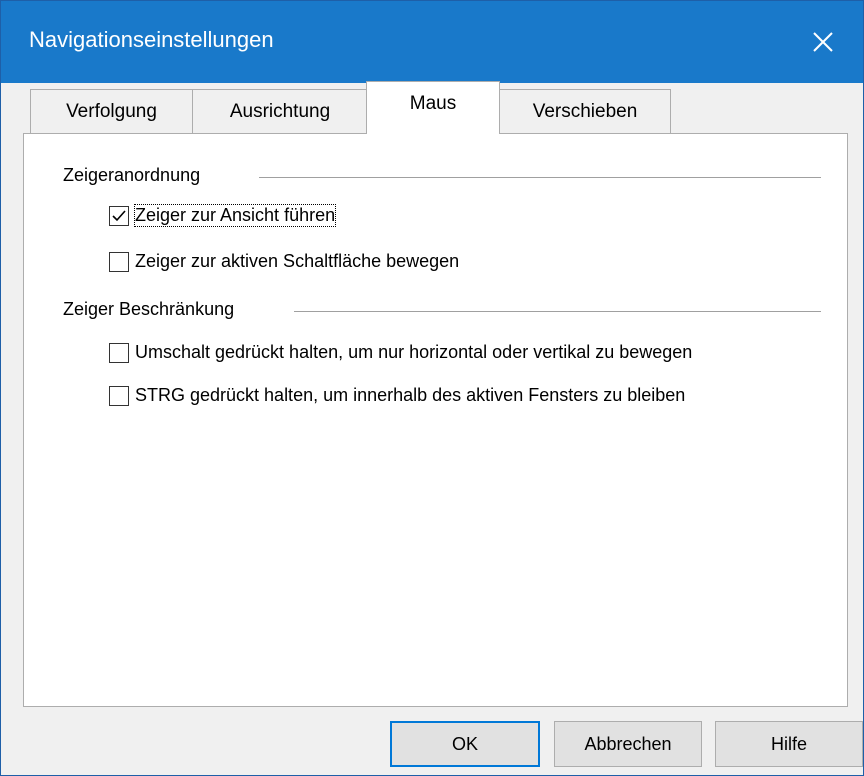 This screenshot has width=864, height=776. Describe the element at coordinates (235, 215) in the screenshot. I see `option-label: Zeiger zur Ansicht führen` at that location.